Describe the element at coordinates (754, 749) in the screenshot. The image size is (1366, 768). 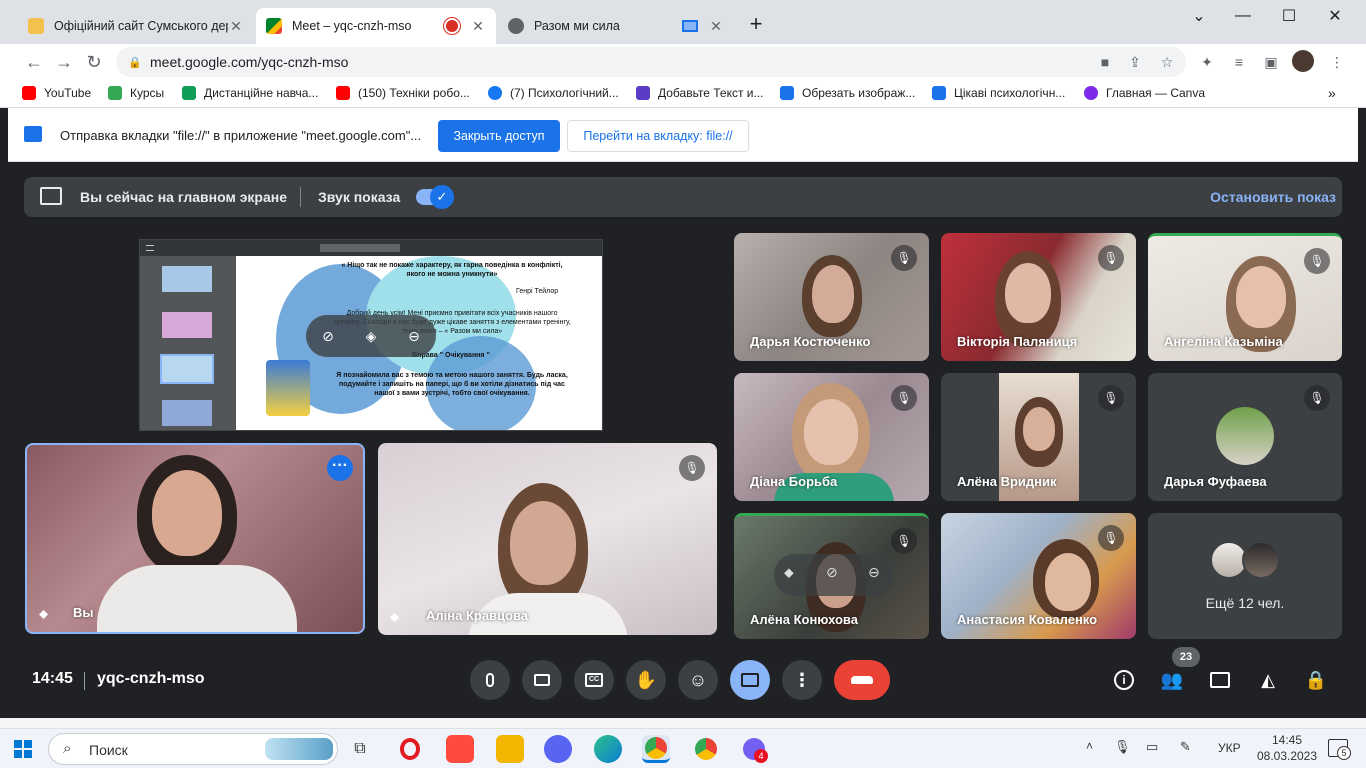
I see `viber-icon: 4` at that location.